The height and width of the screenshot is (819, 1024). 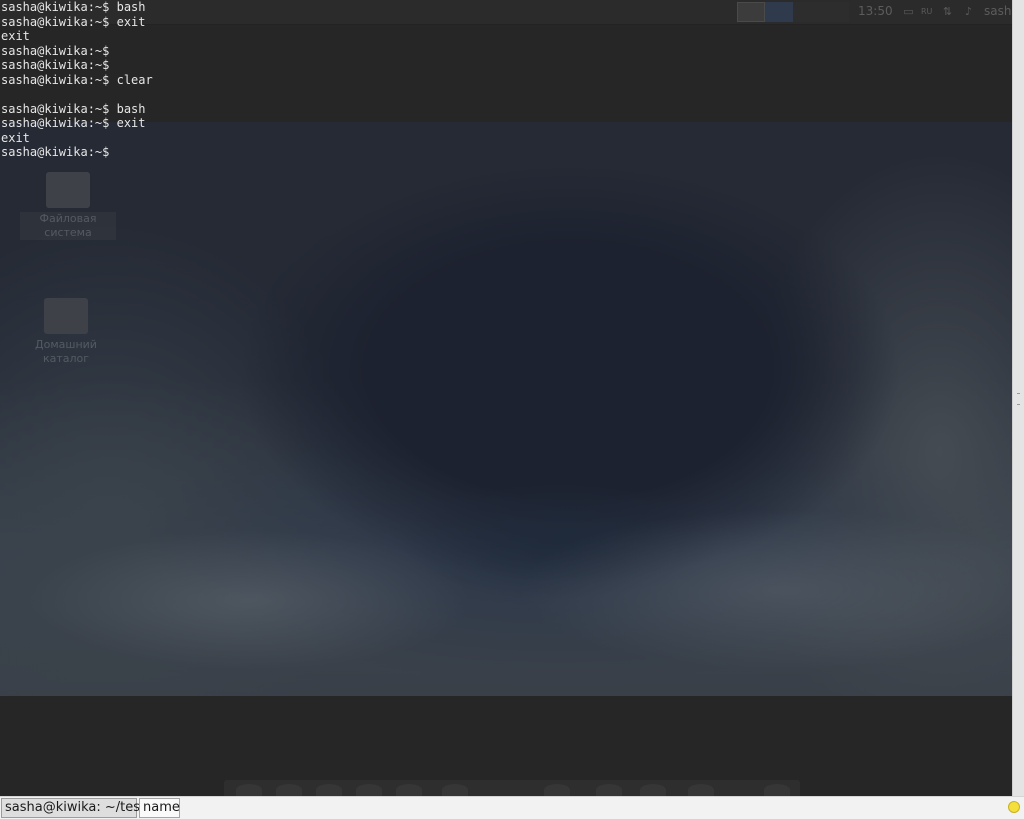 I want to click on taskbar: sasha@kiwika: ~/test name, so click(x=512, y=807).